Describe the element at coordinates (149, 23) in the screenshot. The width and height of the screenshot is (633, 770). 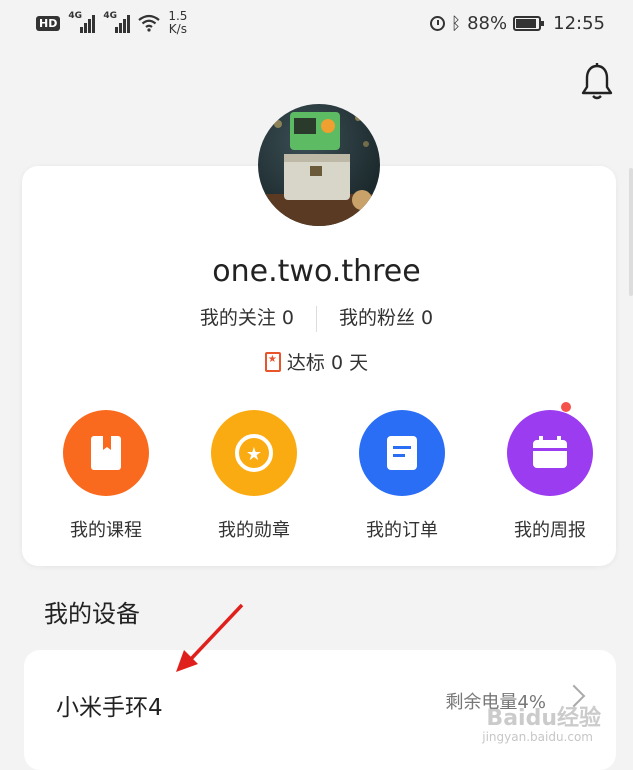
I see `wifi-icon` at that location.